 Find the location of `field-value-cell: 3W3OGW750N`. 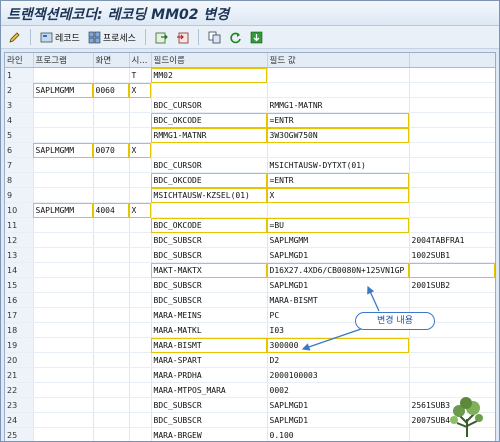

field-value-cell: 3W3OGW750N is located at coordinates (338, 135).